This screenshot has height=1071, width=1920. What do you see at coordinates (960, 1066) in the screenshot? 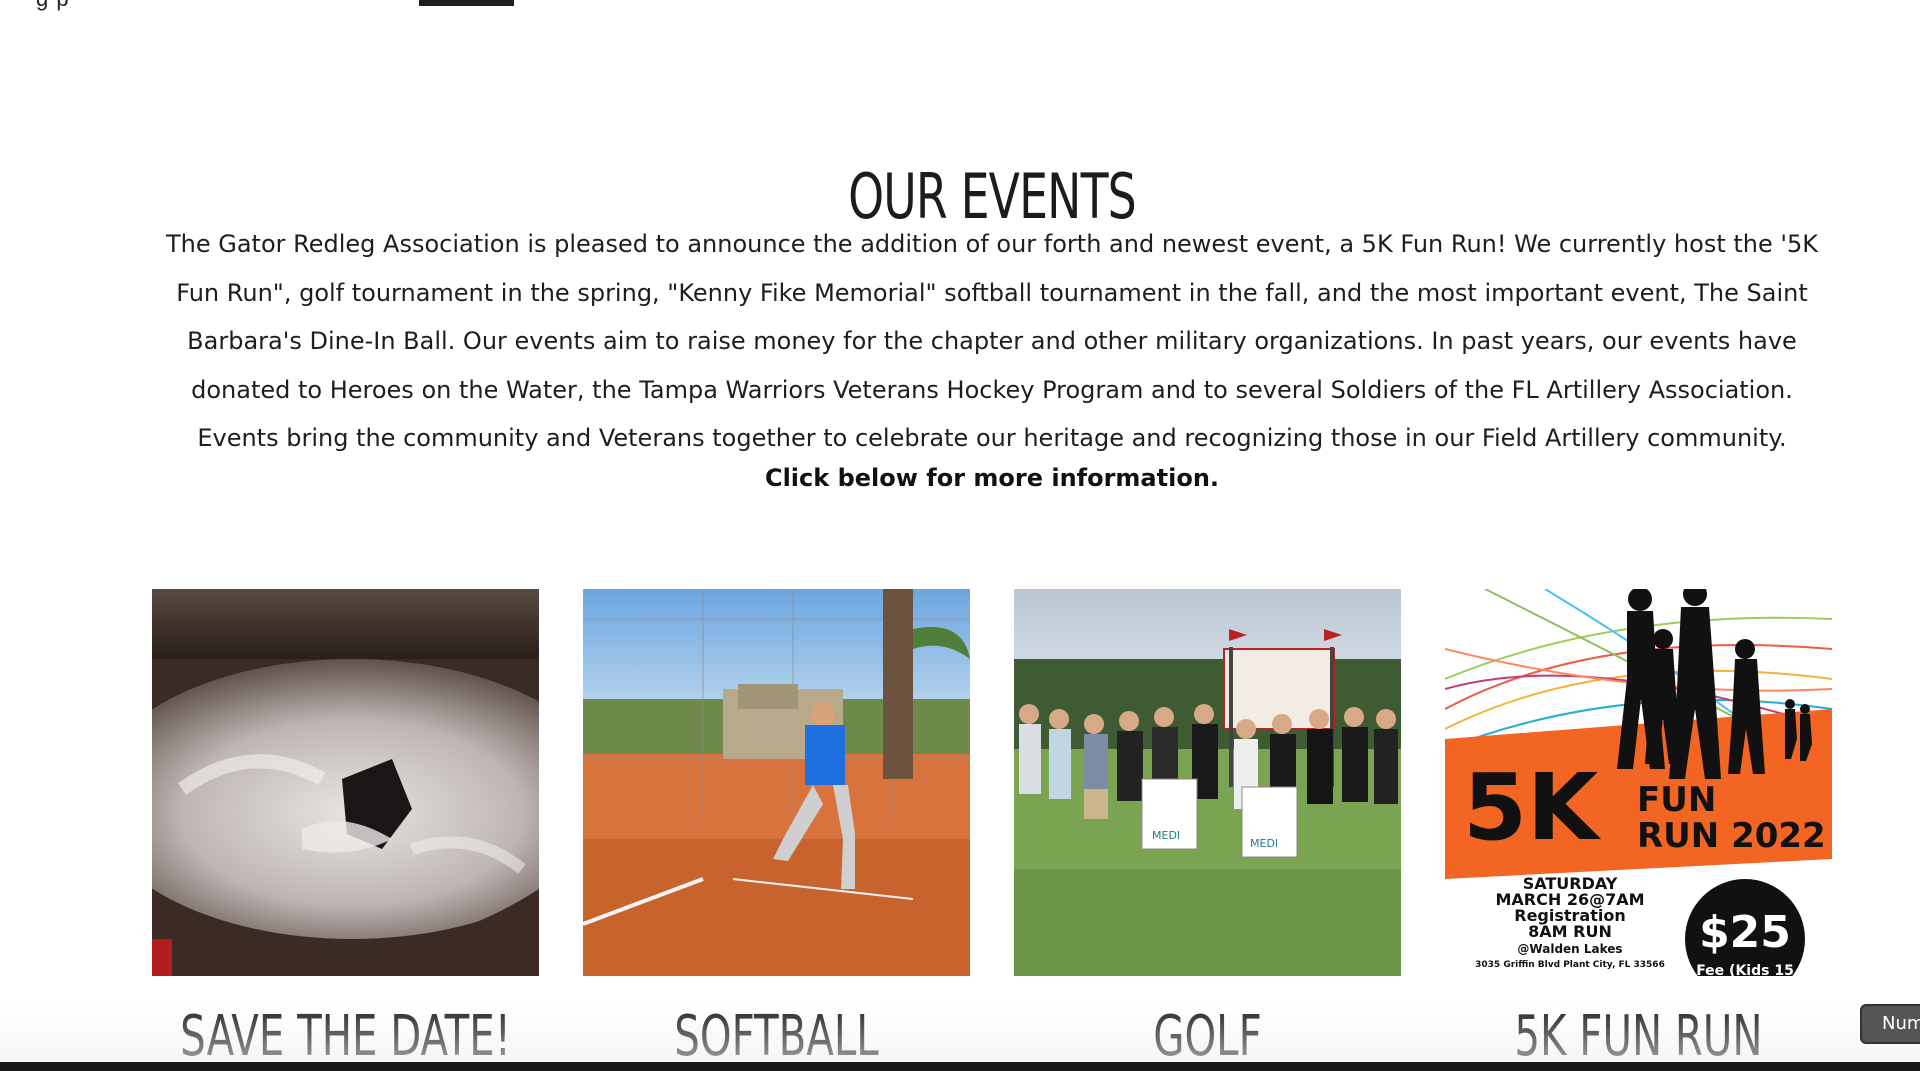
I see `bottom-window-bar` at bounding box center [960, 1066].